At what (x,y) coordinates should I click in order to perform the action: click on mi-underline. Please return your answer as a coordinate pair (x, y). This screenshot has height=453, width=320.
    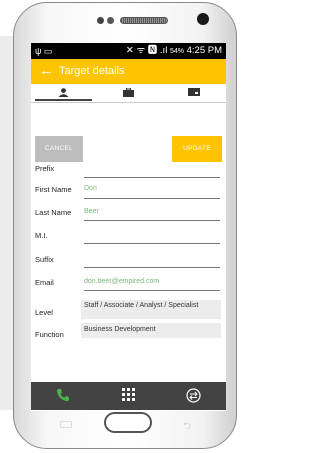
    Looking at the image, I should click on (152, 243).